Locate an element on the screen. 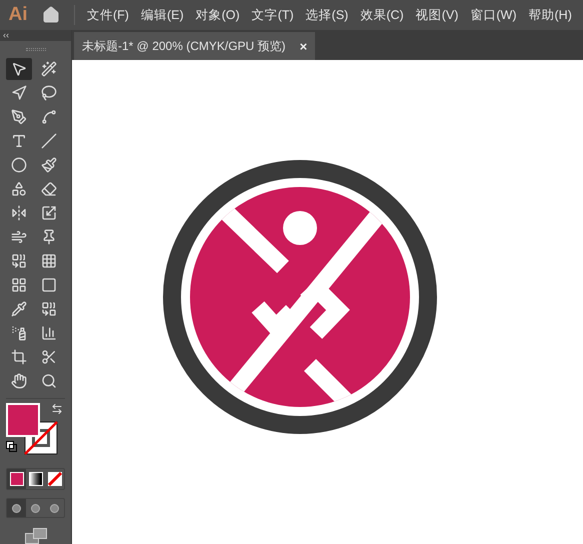  menu-item: 编辑(E) is located at coordinates (162, 15).